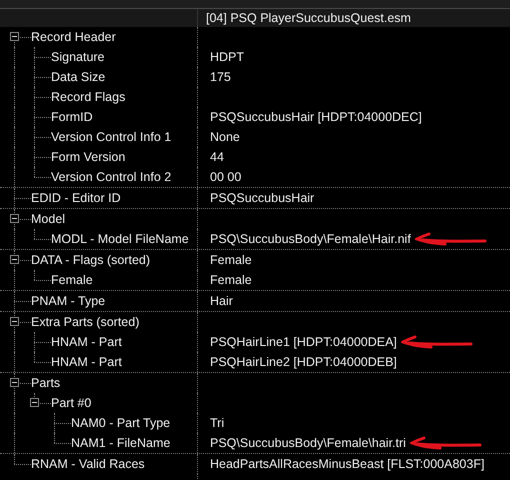  What do you see at coordinates (227, 57) in the screenshot?
I see `field-value: HDPT` at bounding box center [227, 57].